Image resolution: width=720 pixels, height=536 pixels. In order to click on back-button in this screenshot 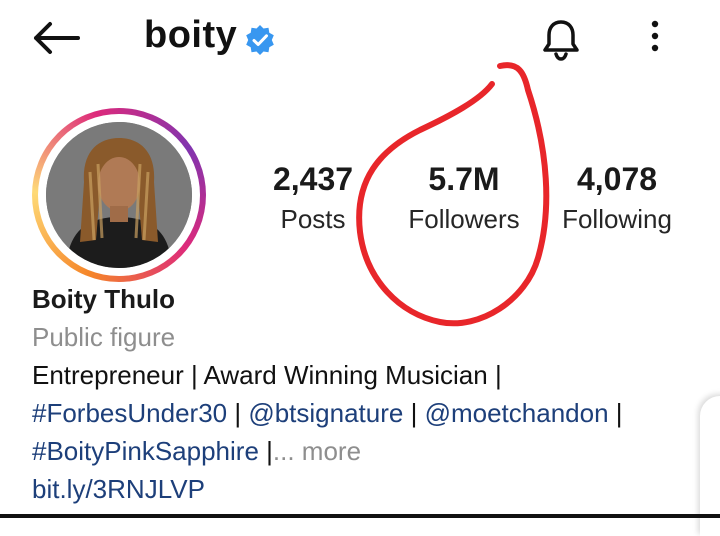, I will do `click(56, 38)`.